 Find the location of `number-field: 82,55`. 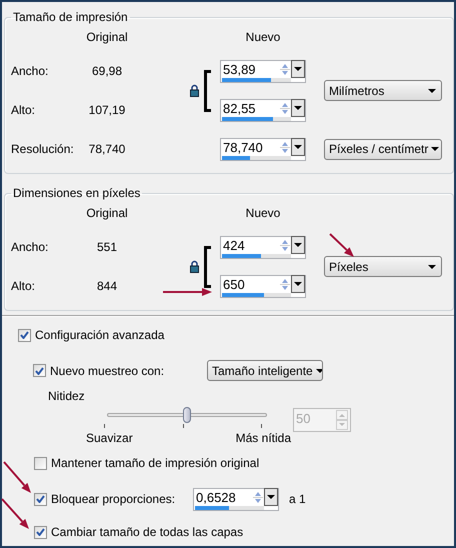

number-field: 82,55 is located at coordinates (263, 110).